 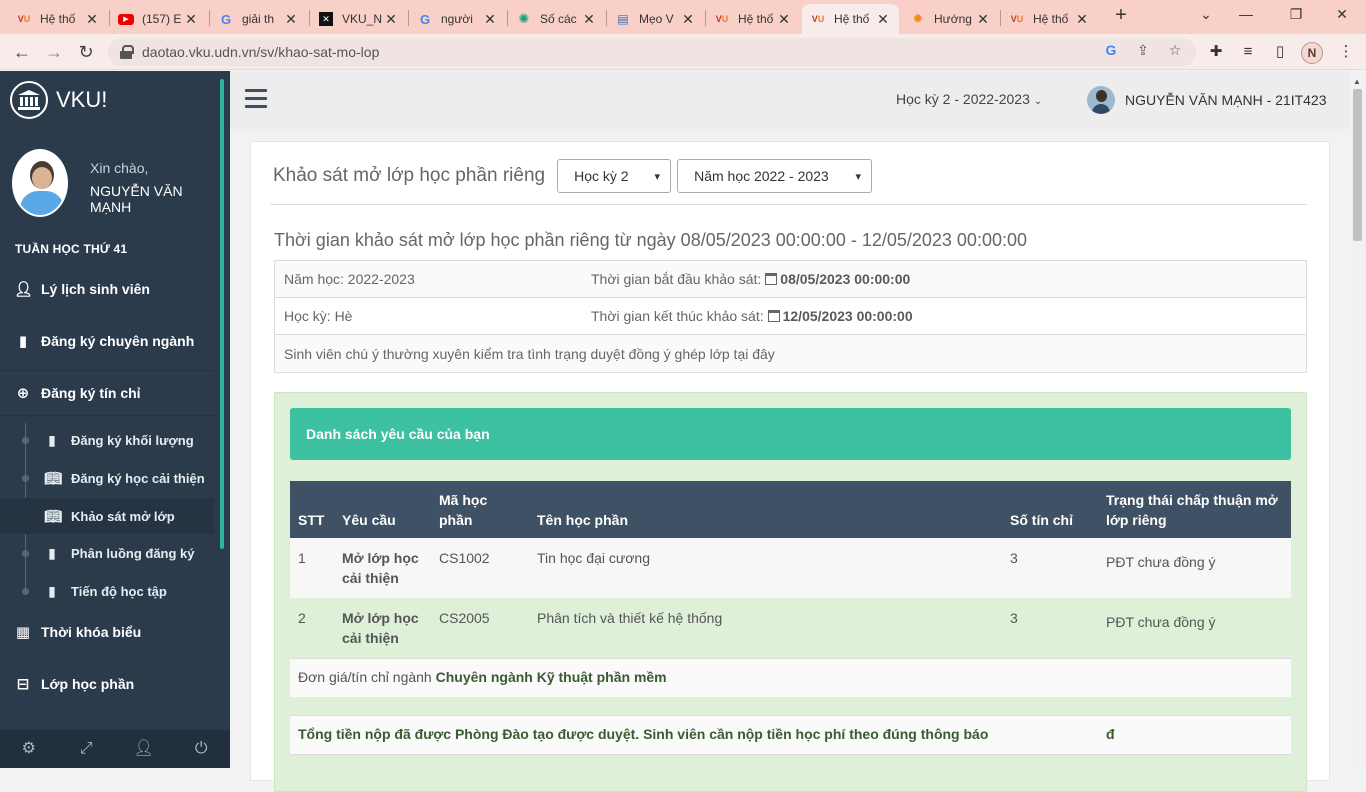 What do you see at coordinates (87, 749) in the screenshot?
I see `fullscreen-icon: ⤢` at bounding box center [87, 749].